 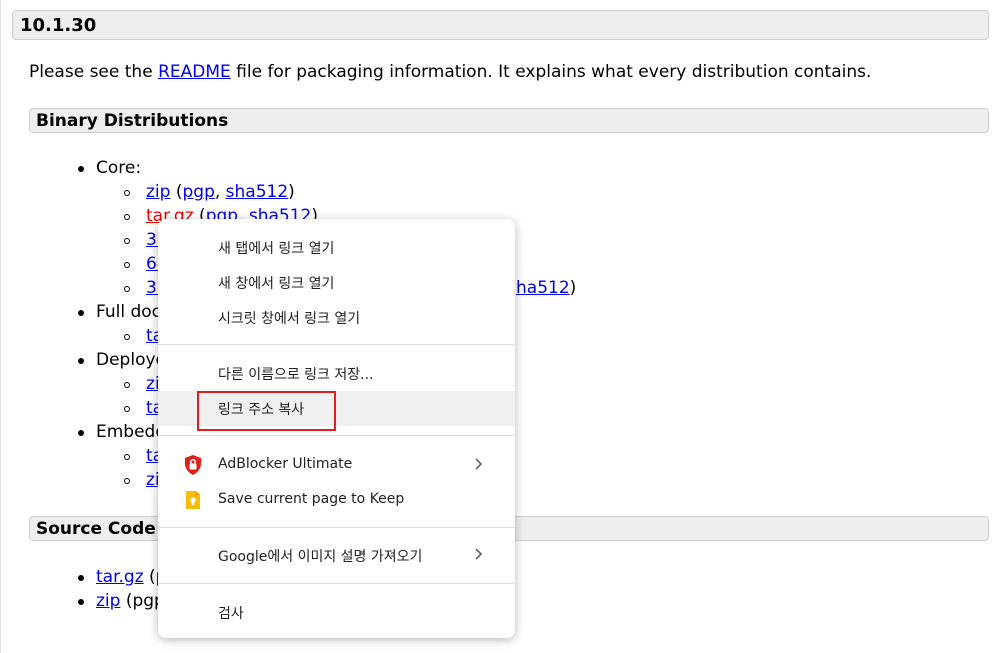 I want to click on copy-link-highlight-box, so click(x=266, y=411).